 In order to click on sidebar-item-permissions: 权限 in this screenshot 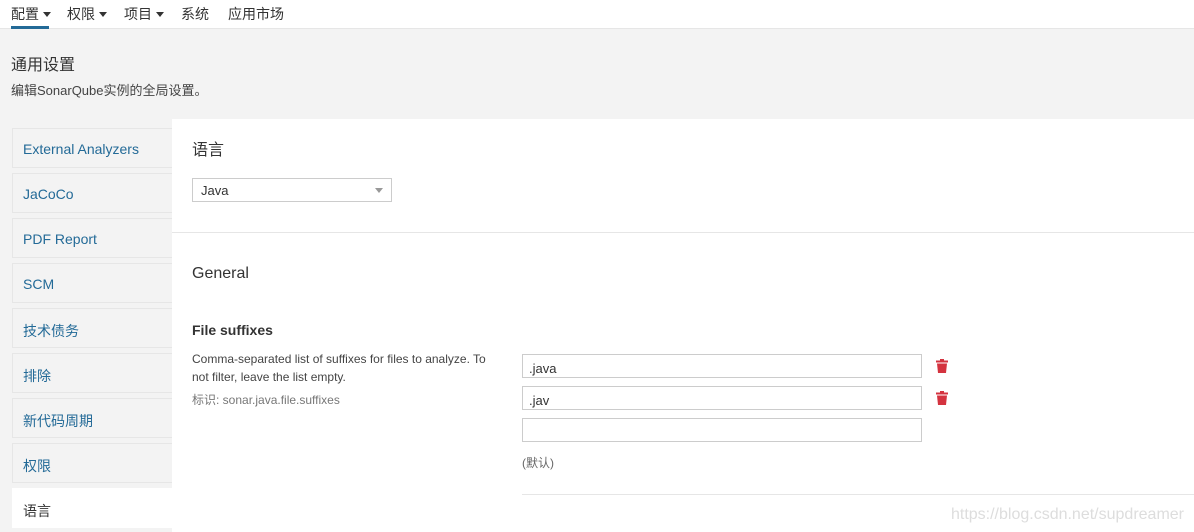, I will do `click(92, 463)`.